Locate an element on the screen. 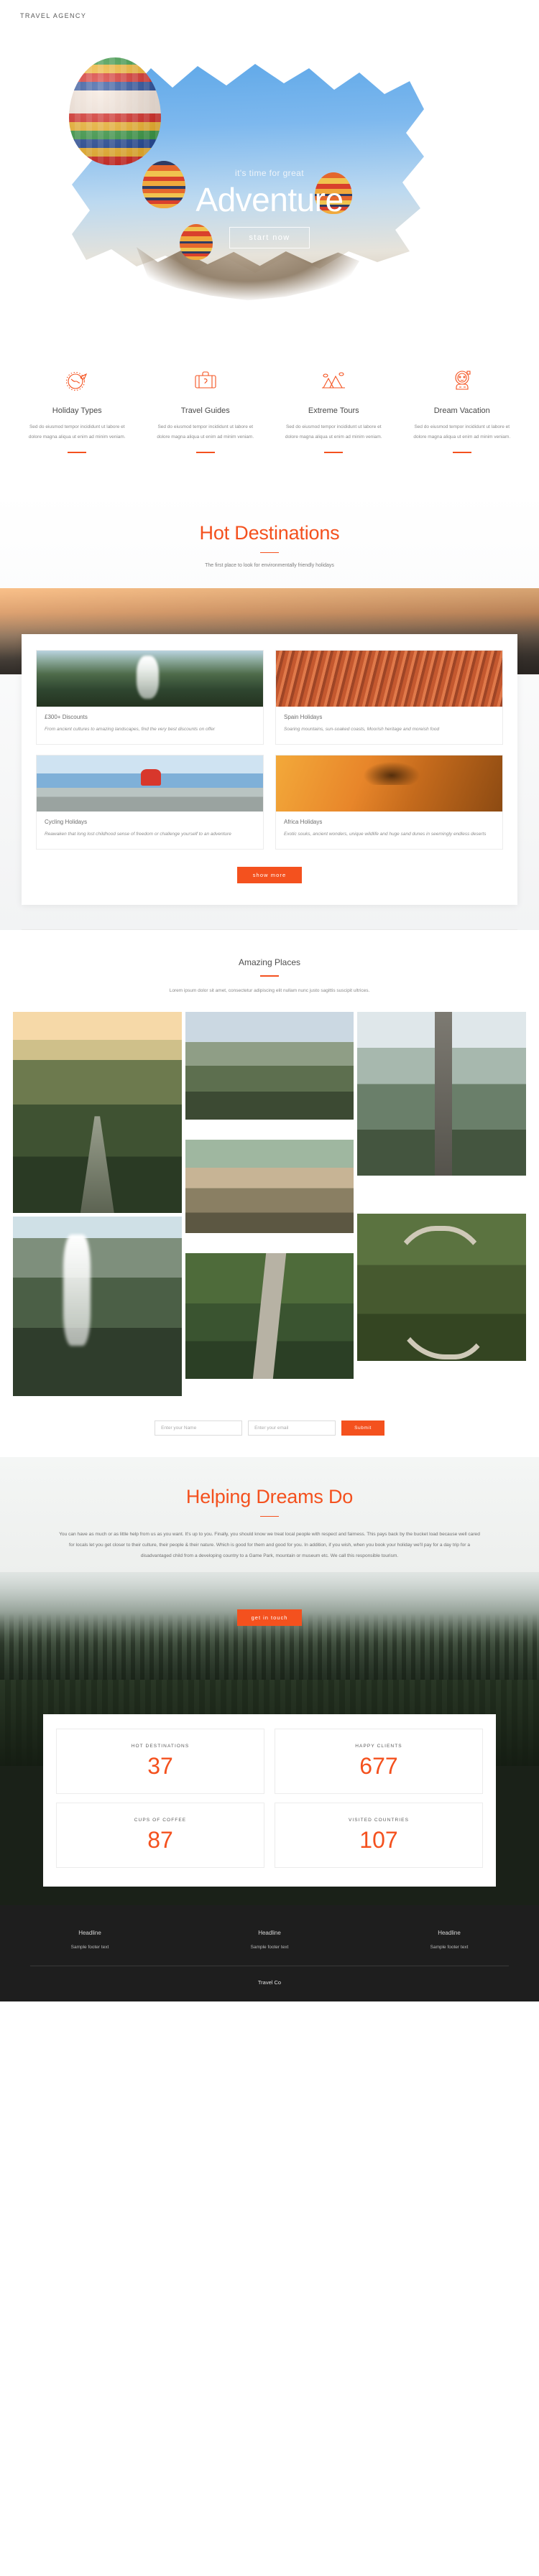  start-now-button: start now is located at coordinates (269, 238).